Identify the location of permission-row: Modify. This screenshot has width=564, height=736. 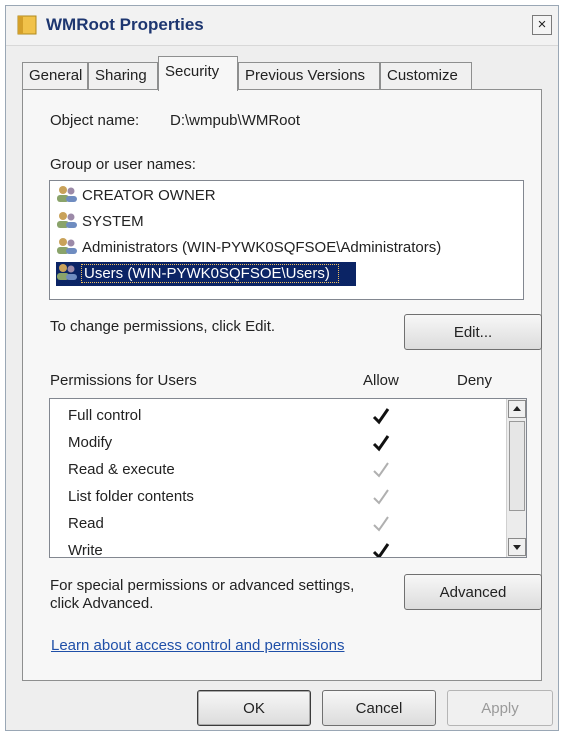
(280, 443).